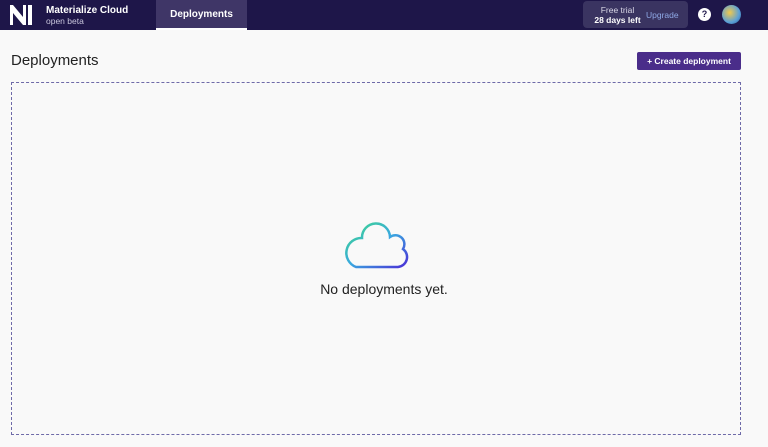 This screenshot has width=768, height=447. I want to click on empty-message: No deployments yet., so click(384, 289).